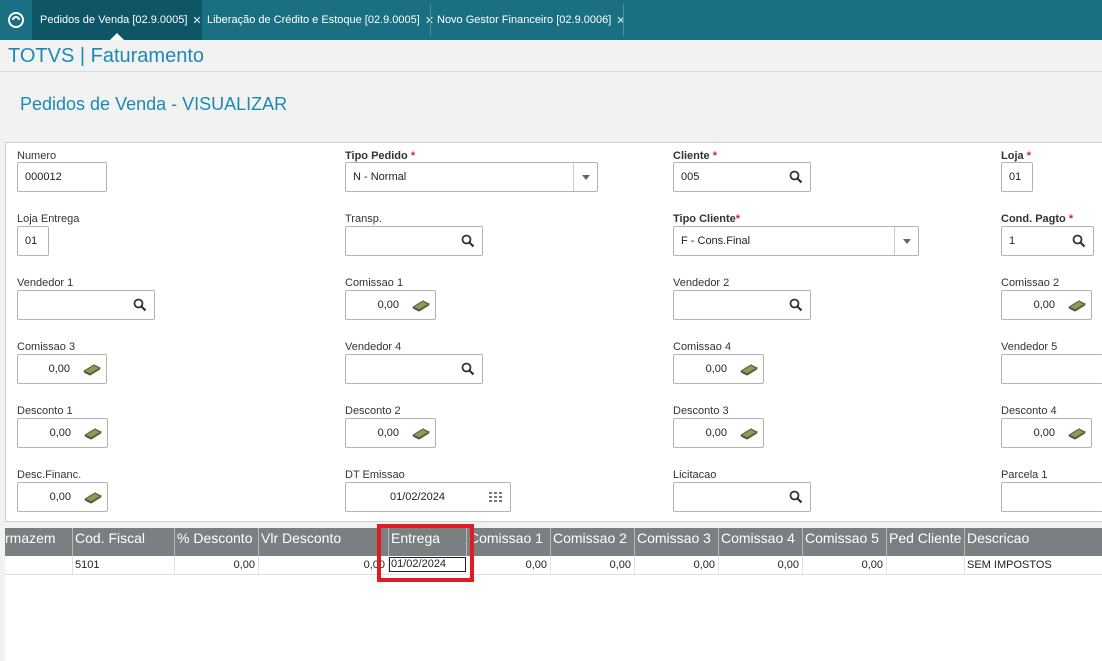  I want to click on tipo-cliente-select: F - Cons.Final, so click(796, 241).